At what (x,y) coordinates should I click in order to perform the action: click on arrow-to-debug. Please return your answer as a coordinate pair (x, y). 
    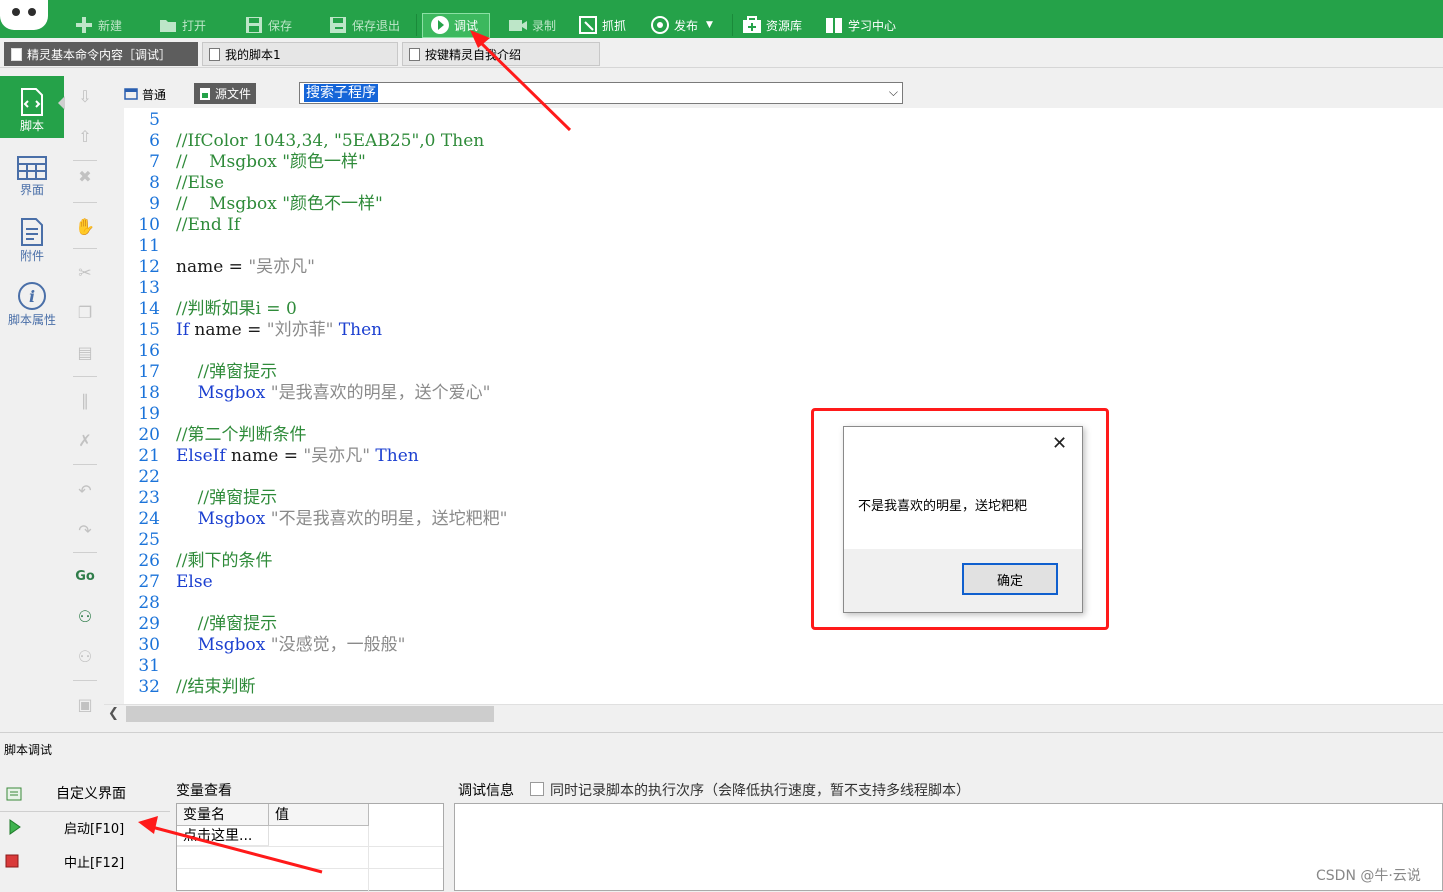
    Looking at the image, I should click on (523, 84).